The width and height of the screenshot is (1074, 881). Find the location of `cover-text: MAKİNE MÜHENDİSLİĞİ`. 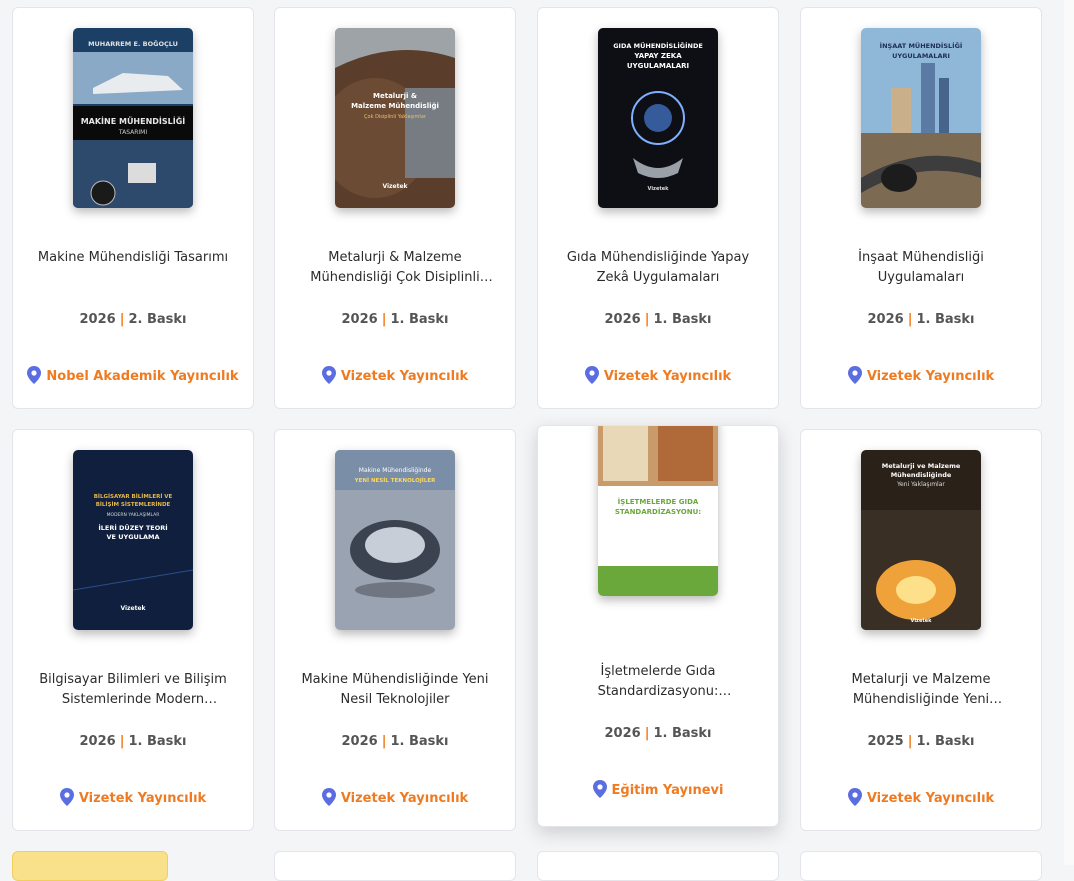

cover-text: MAKİNE MÜHENDİSLİĞİ is located at coordinates (133, 120).